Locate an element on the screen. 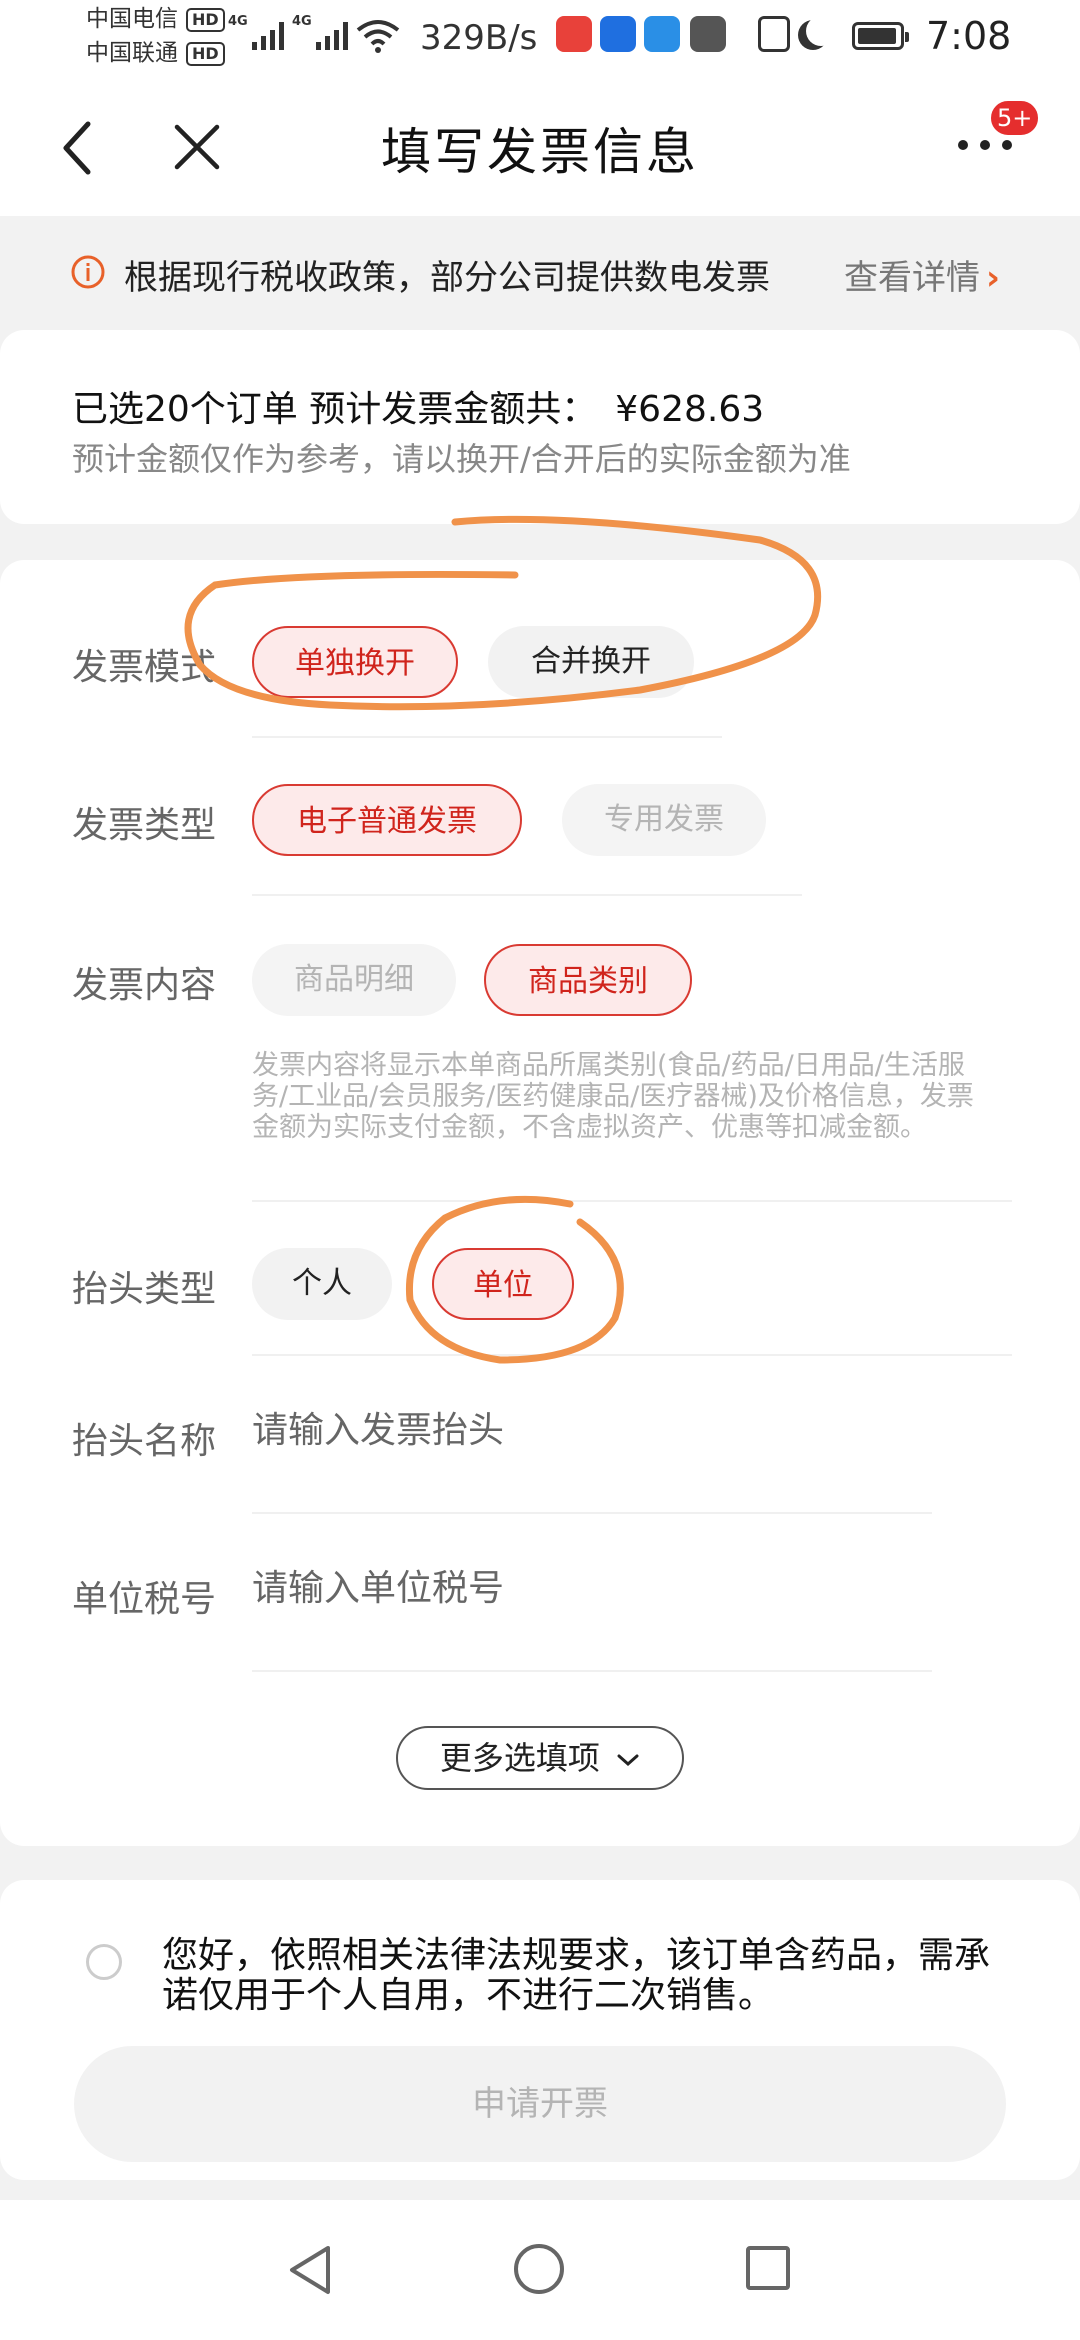 The image size is (1080, 2340). type-special-button: 专用发票 is located at coordinates (664, 820).